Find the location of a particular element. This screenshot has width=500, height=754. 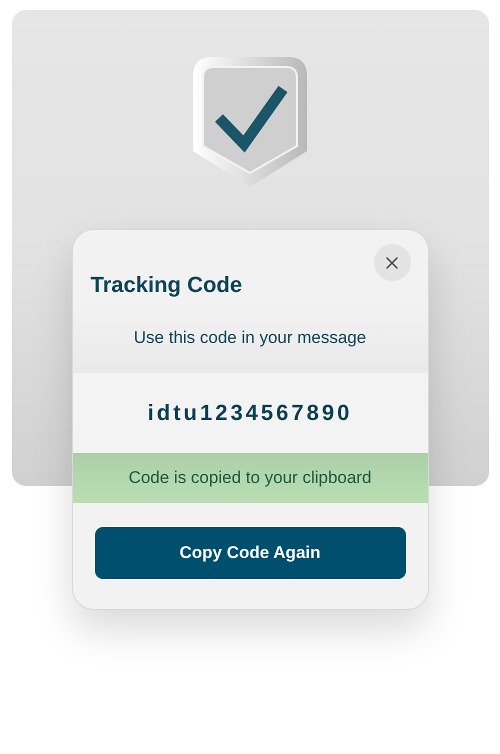

copy-code-button: Copy Code Again is located at coordinates (250, 552).